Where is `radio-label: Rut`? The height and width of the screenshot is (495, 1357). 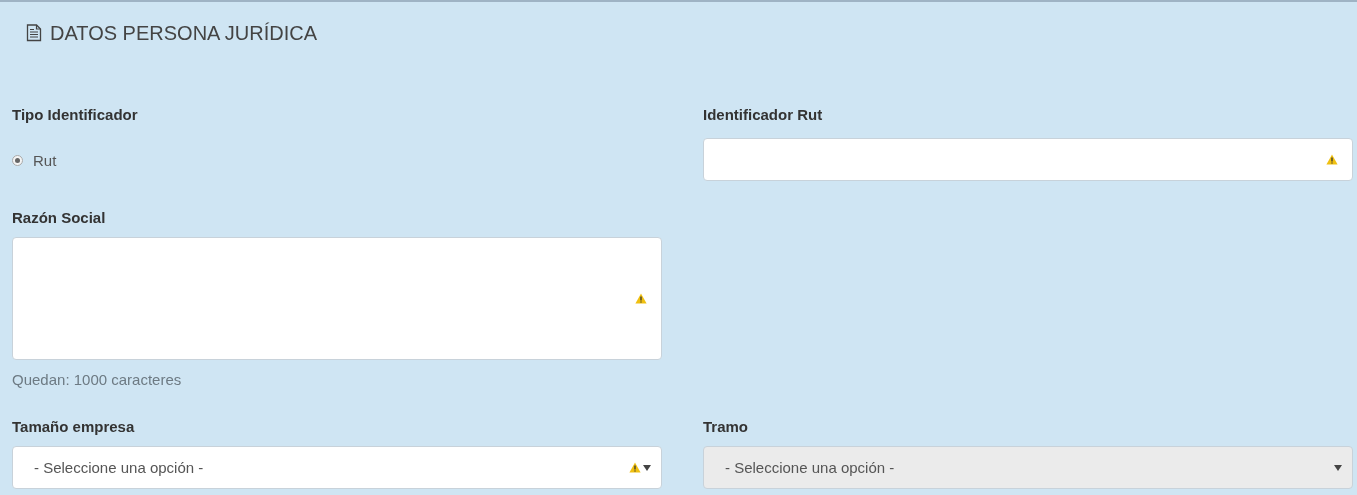 radio-label: Rut is located at coordinates (45, 160).